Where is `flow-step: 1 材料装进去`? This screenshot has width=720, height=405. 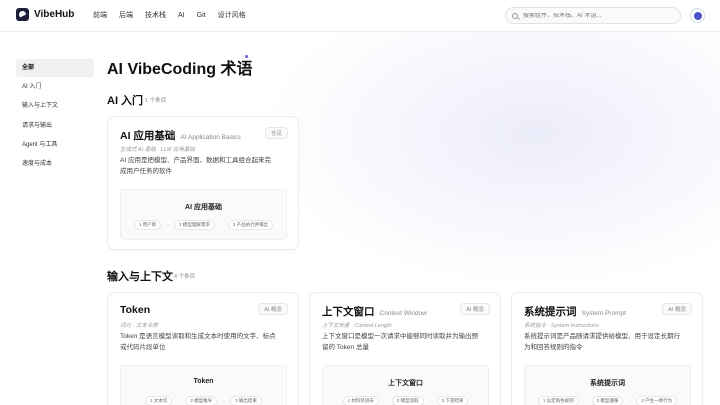 flow-step: 1 材料装进去 is located at coordinates (360, 400).